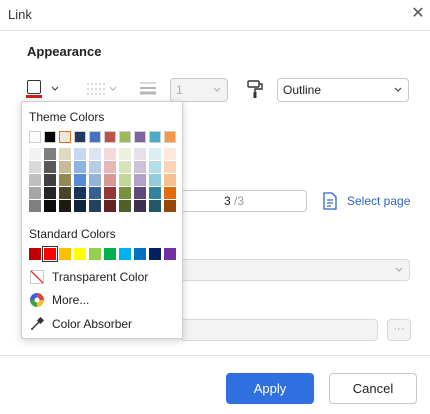 This screenshot has height=414, width=430. Describe the element at coordinates (72, 234) in the screenshot. I see `standard-colors-heading: Standard Colors` at that location.